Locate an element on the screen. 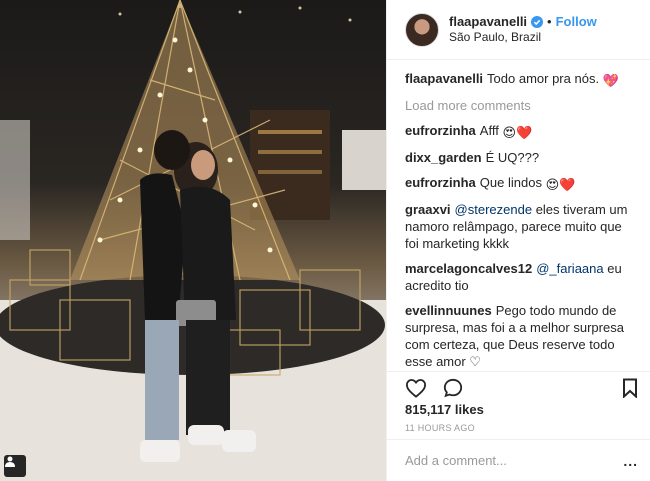 The width and height of the screenshot is (650, 481). follow-button: Follow is located at coordinates (576, 22).